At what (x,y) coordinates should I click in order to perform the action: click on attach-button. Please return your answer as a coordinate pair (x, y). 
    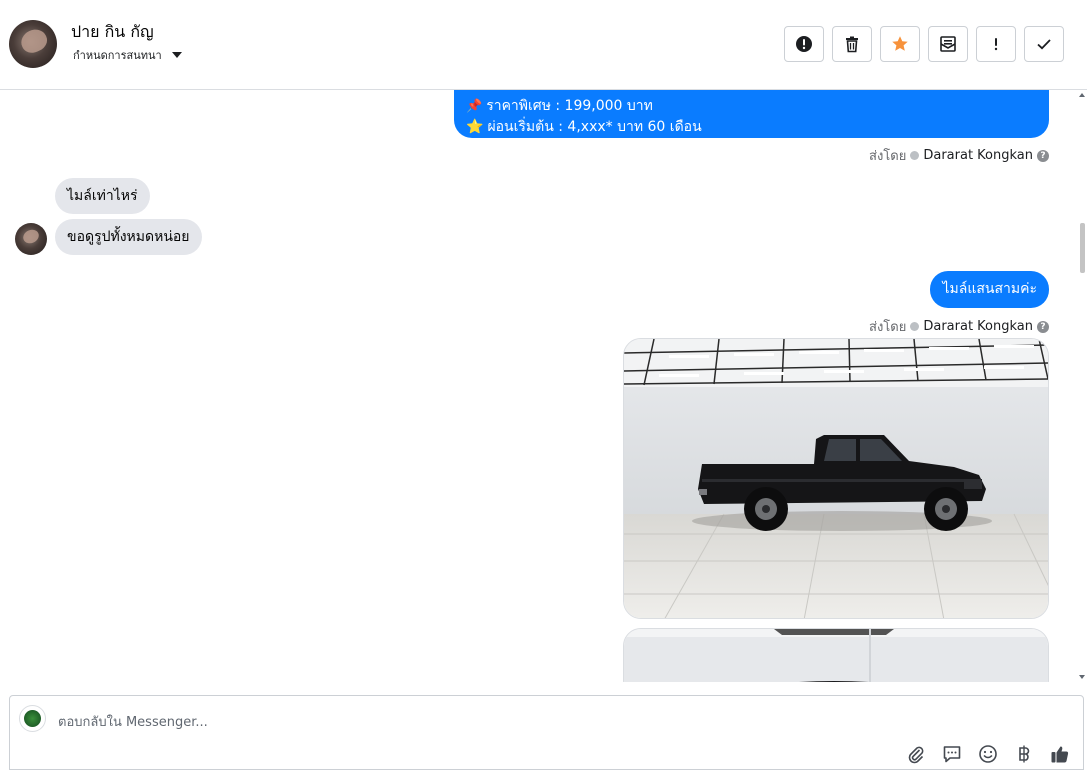
    Looking at the image, I should click on (916, 754).